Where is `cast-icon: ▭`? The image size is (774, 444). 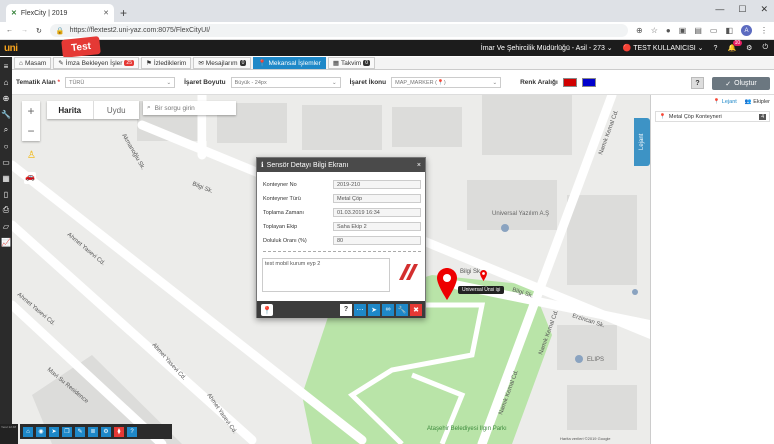 cast-icon: ▭ is located at coordinates (714, 30).